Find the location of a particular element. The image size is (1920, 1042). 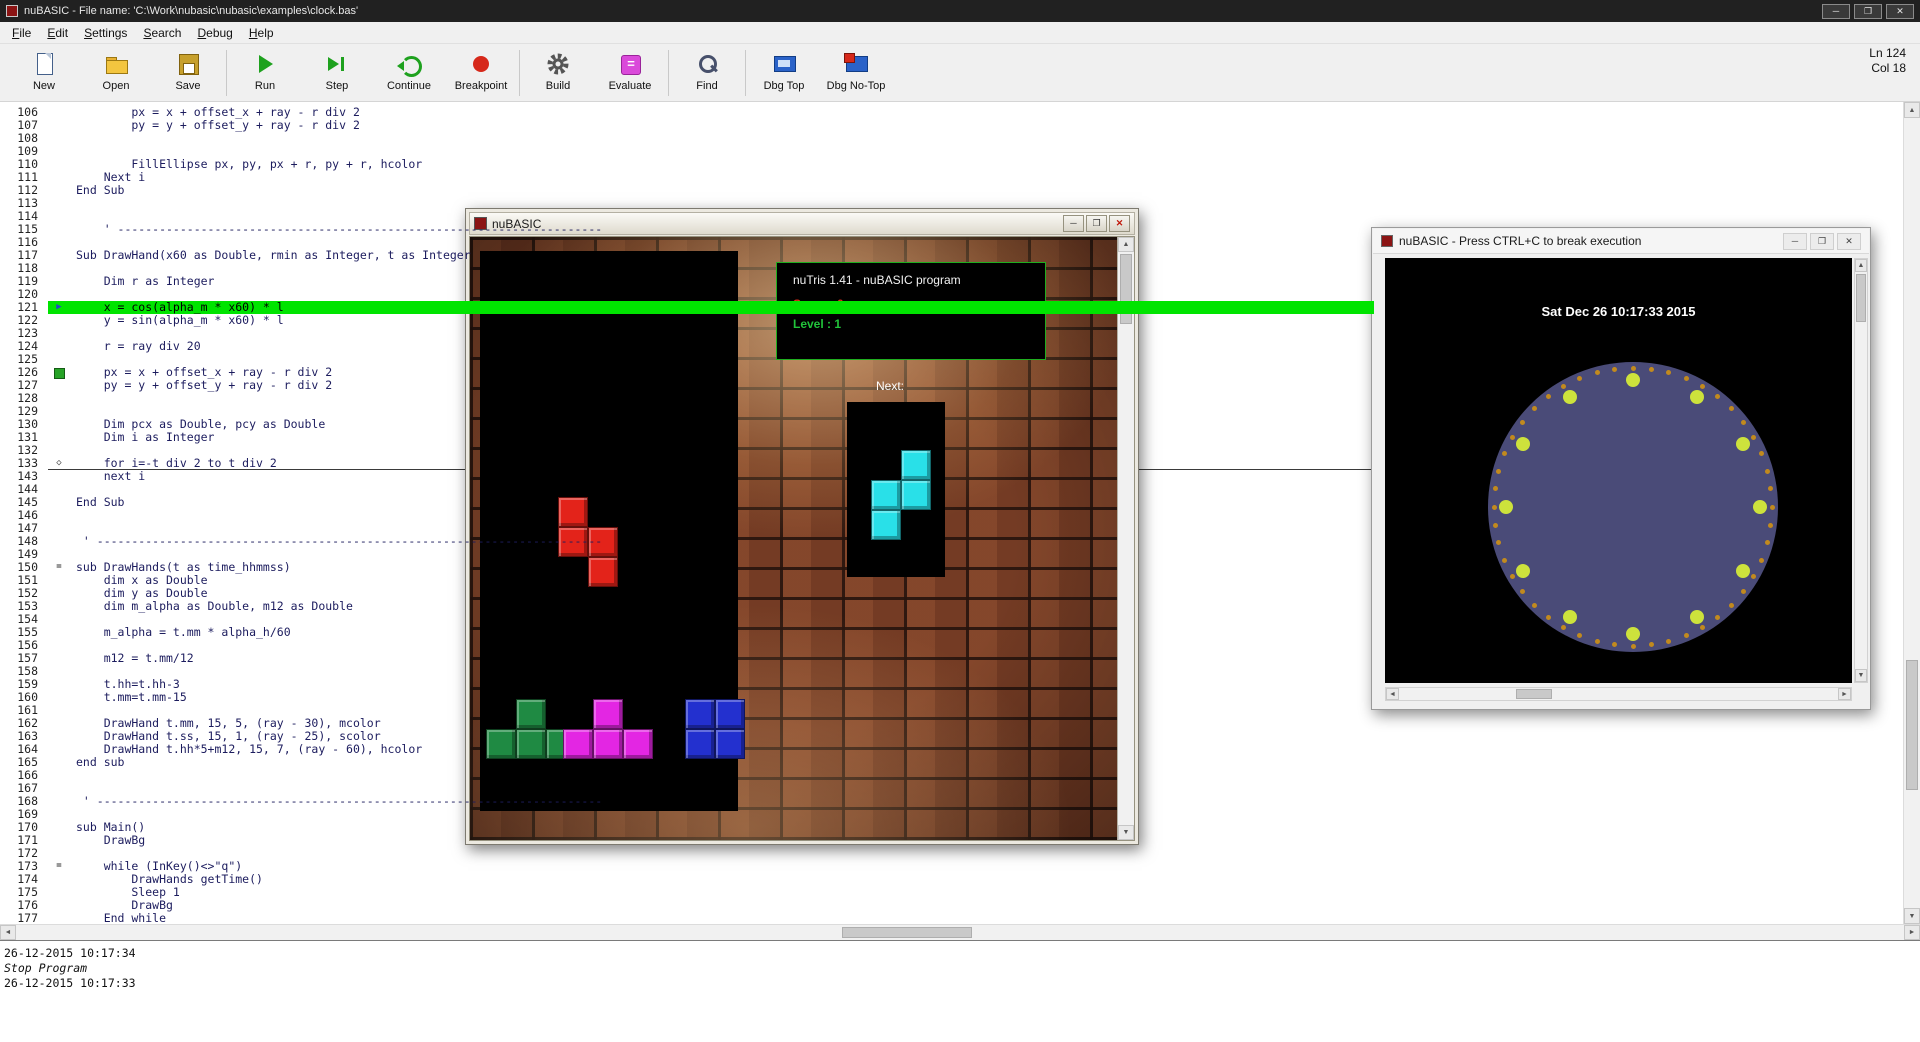

gutter-marker is located at coordinates (59, 375).